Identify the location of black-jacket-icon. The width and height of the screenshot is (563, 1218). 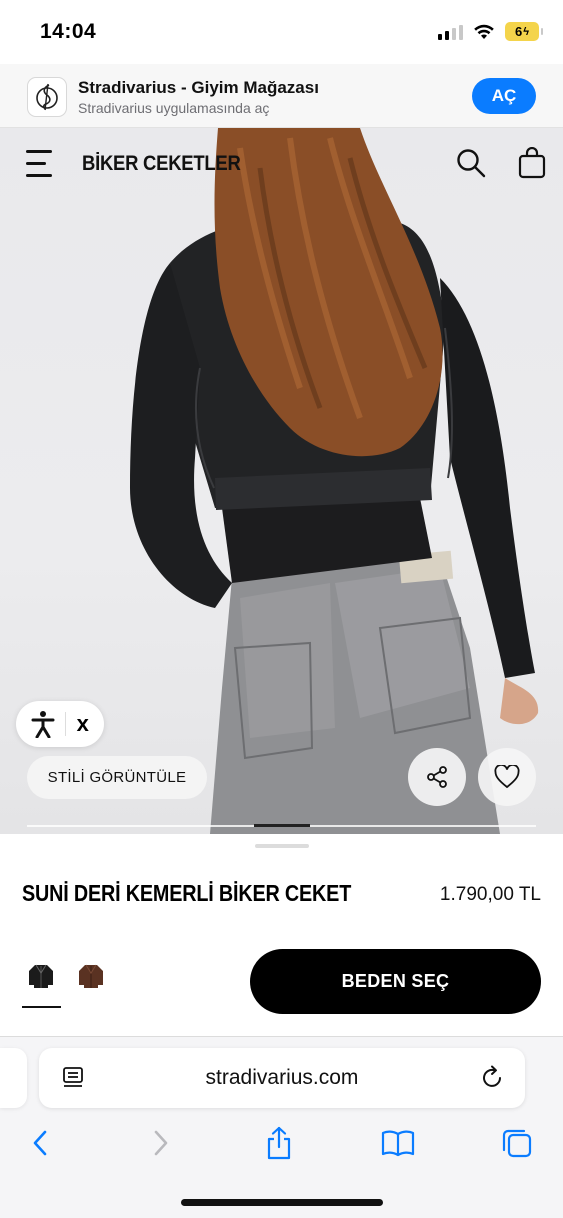
(41, 976).